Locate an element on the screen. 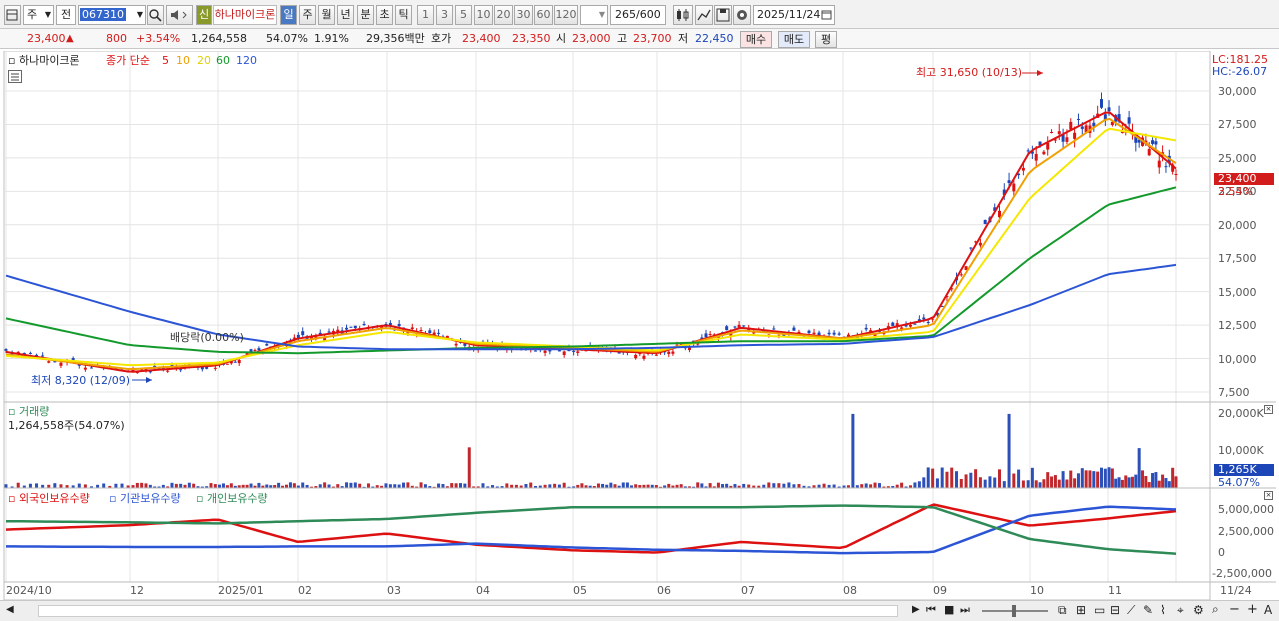 Image resolution: width=1279 pixels, height=621 pixels. interval-5: 5 is located at coordinates (463, 15).